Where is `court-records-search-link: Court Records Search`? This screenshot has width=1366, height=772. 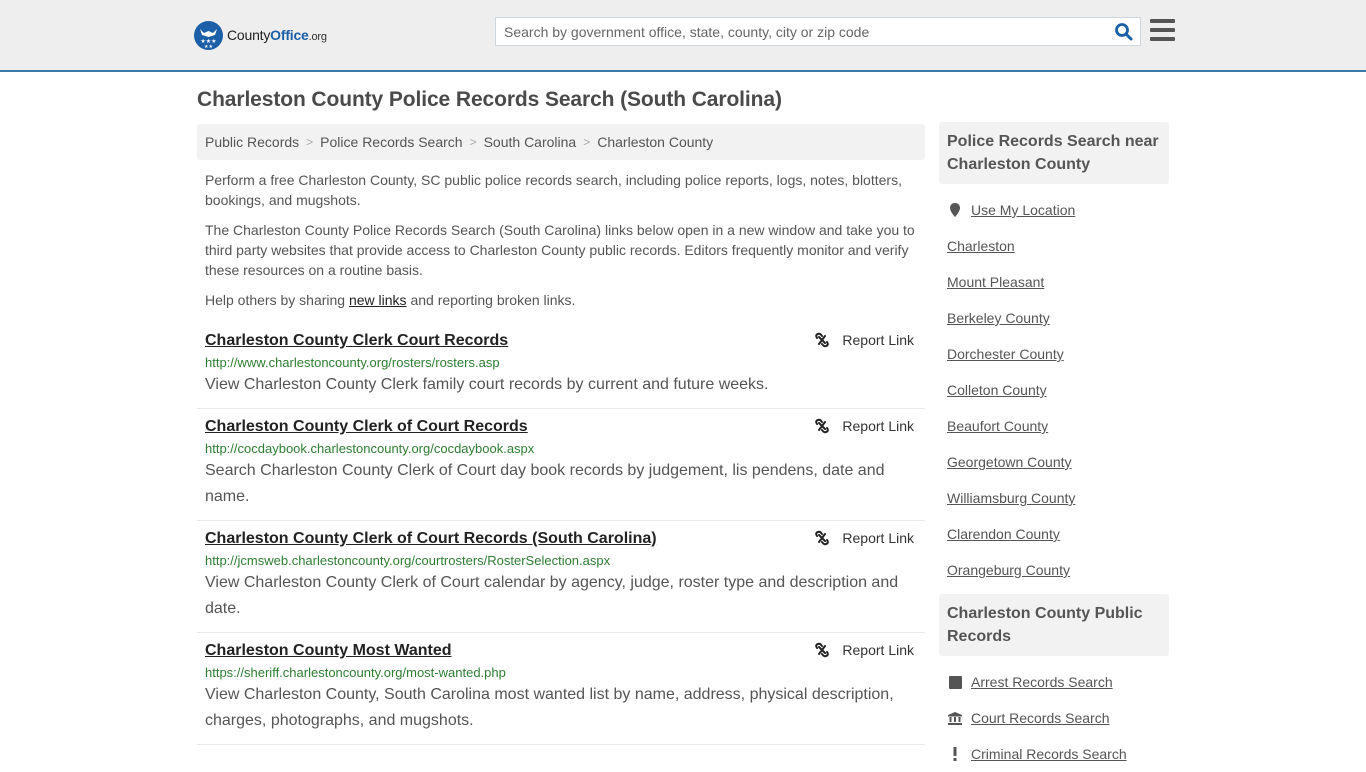 court-records-search-link: Court Records Search is located at coordinates (1040, 718).